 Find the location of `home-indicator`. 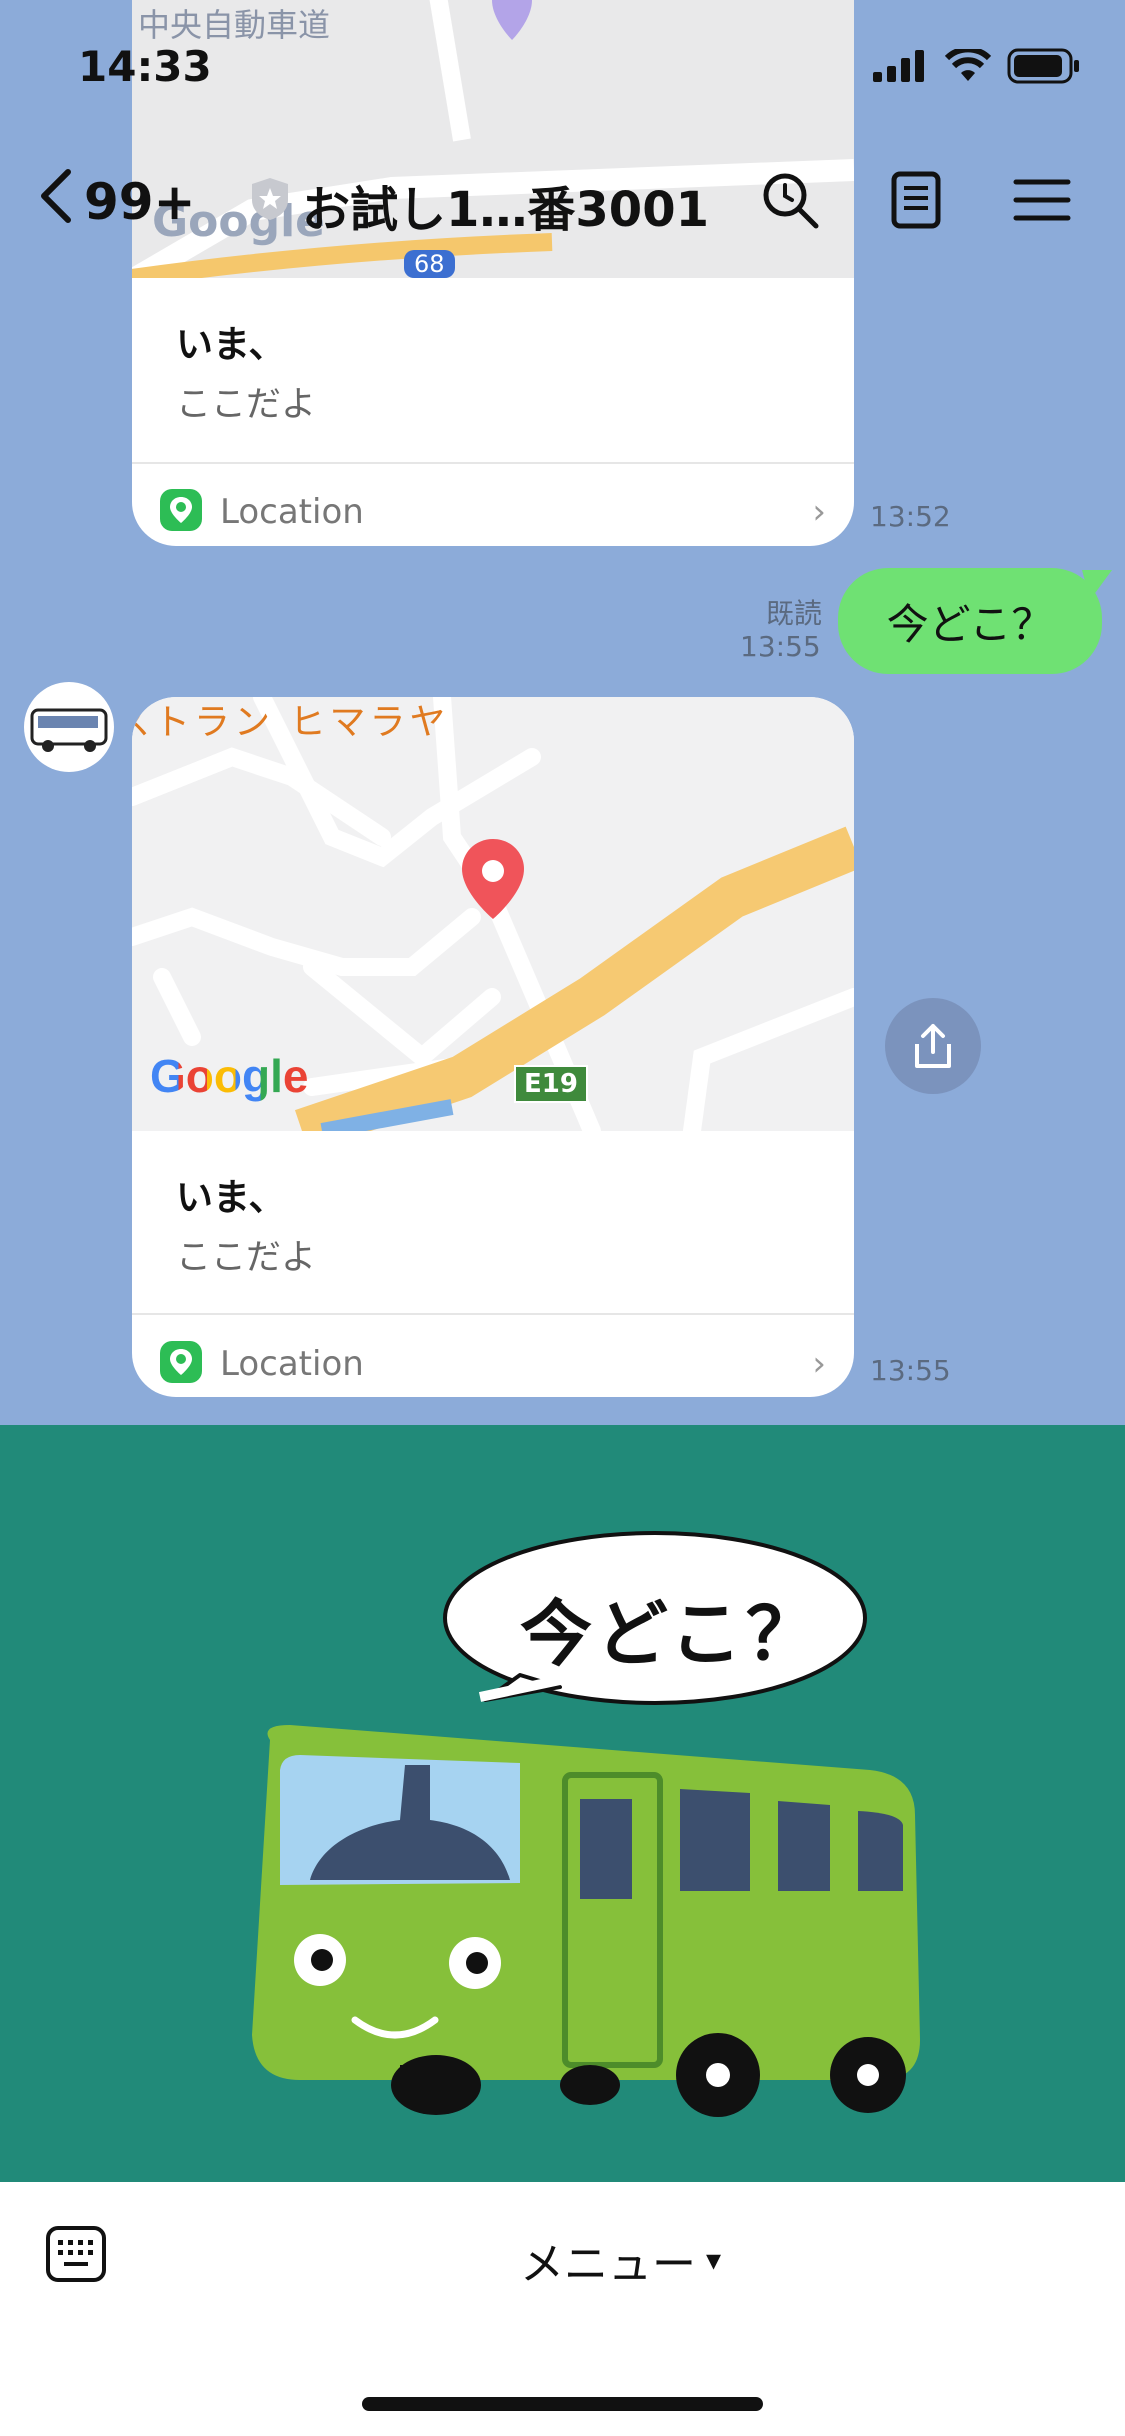

home-indicator is located at coordinates (562, 2404).